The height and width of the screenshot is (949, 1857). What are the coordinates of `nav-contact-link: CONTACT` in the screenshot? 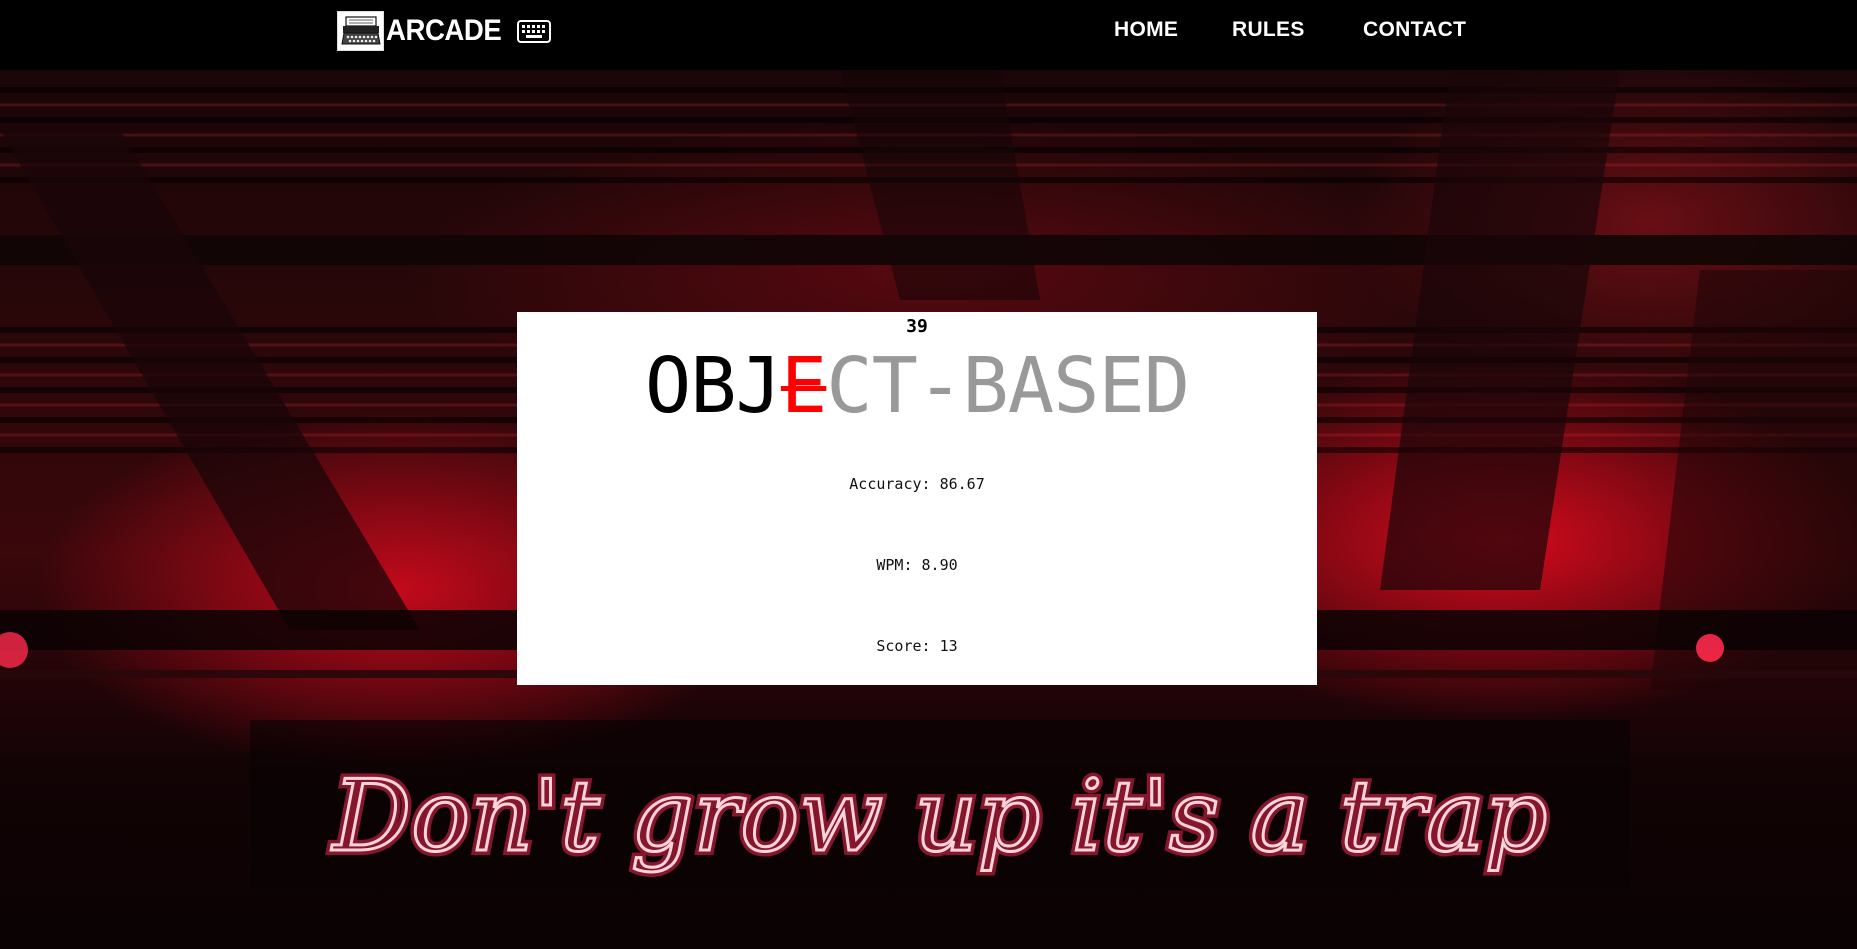 It's located at (1414, 30).